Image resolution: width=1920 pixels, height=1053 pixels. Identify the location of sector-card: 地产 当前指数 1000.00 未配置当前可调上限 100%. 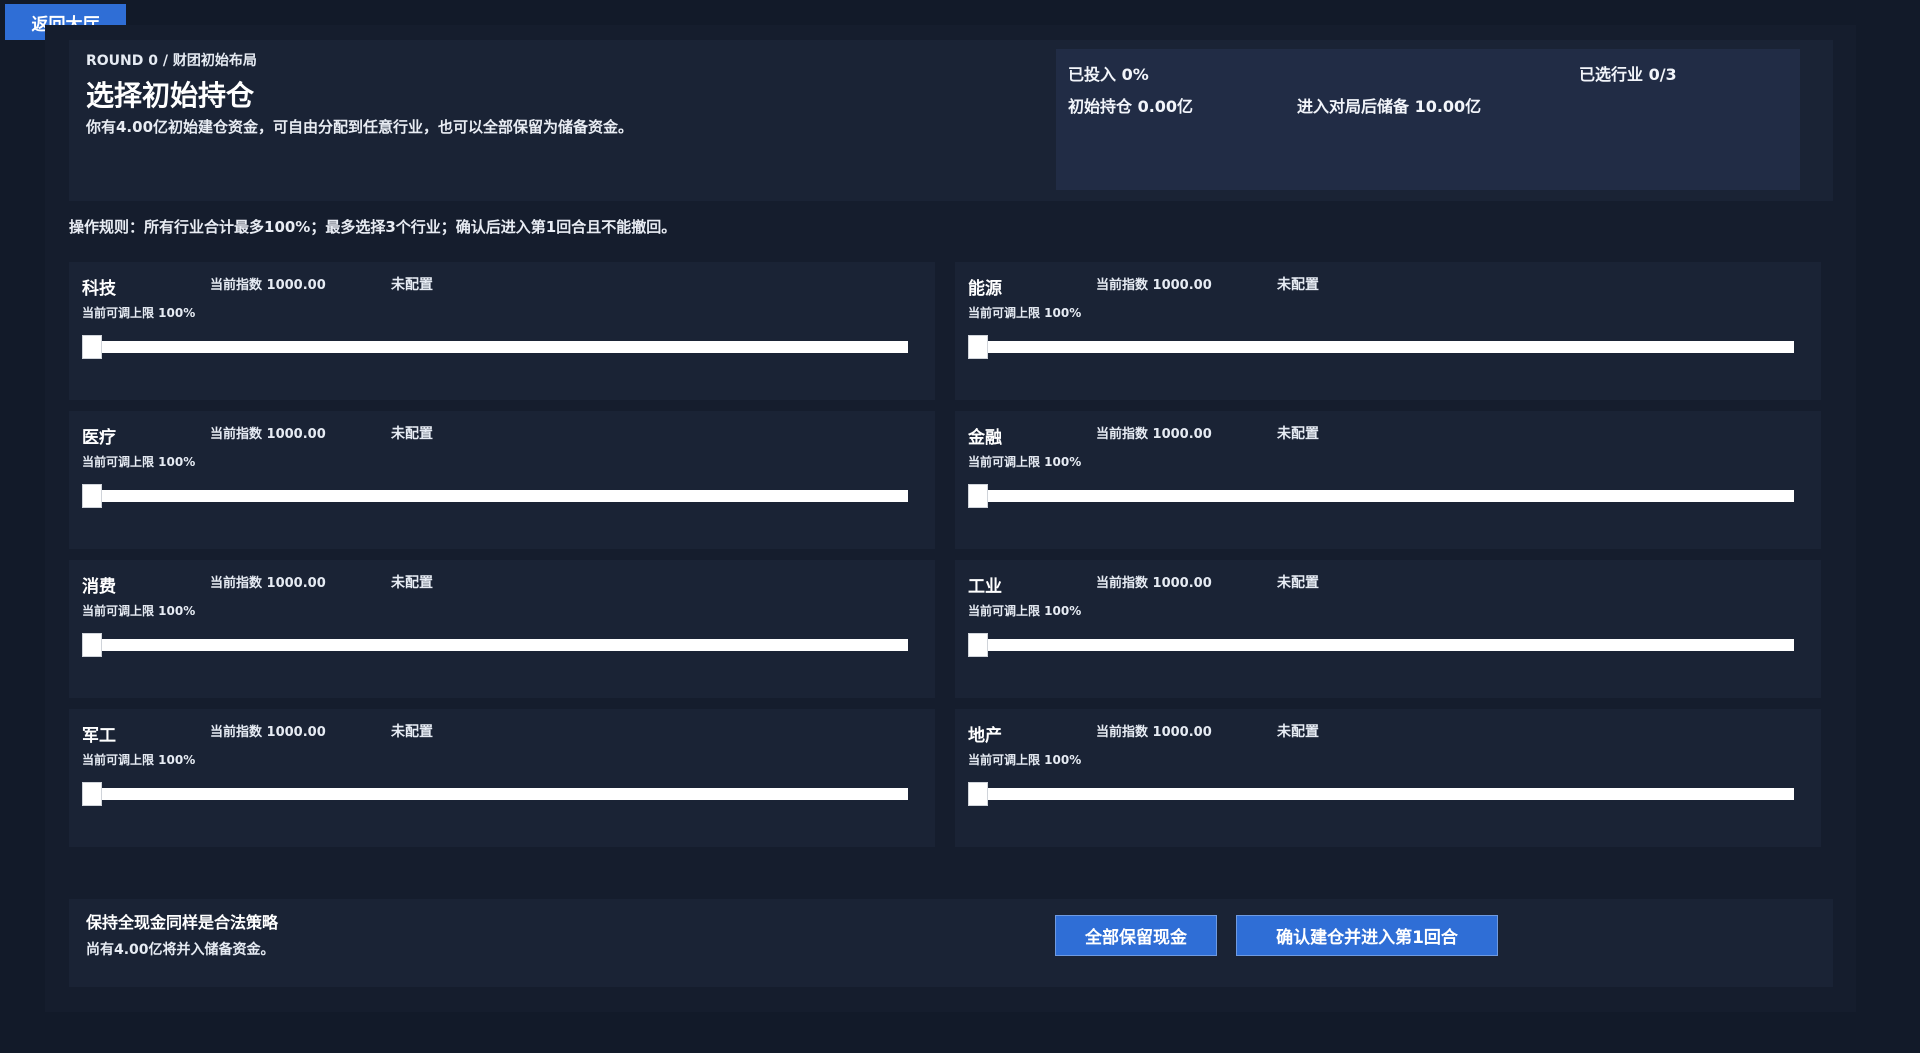
(1388, 778).